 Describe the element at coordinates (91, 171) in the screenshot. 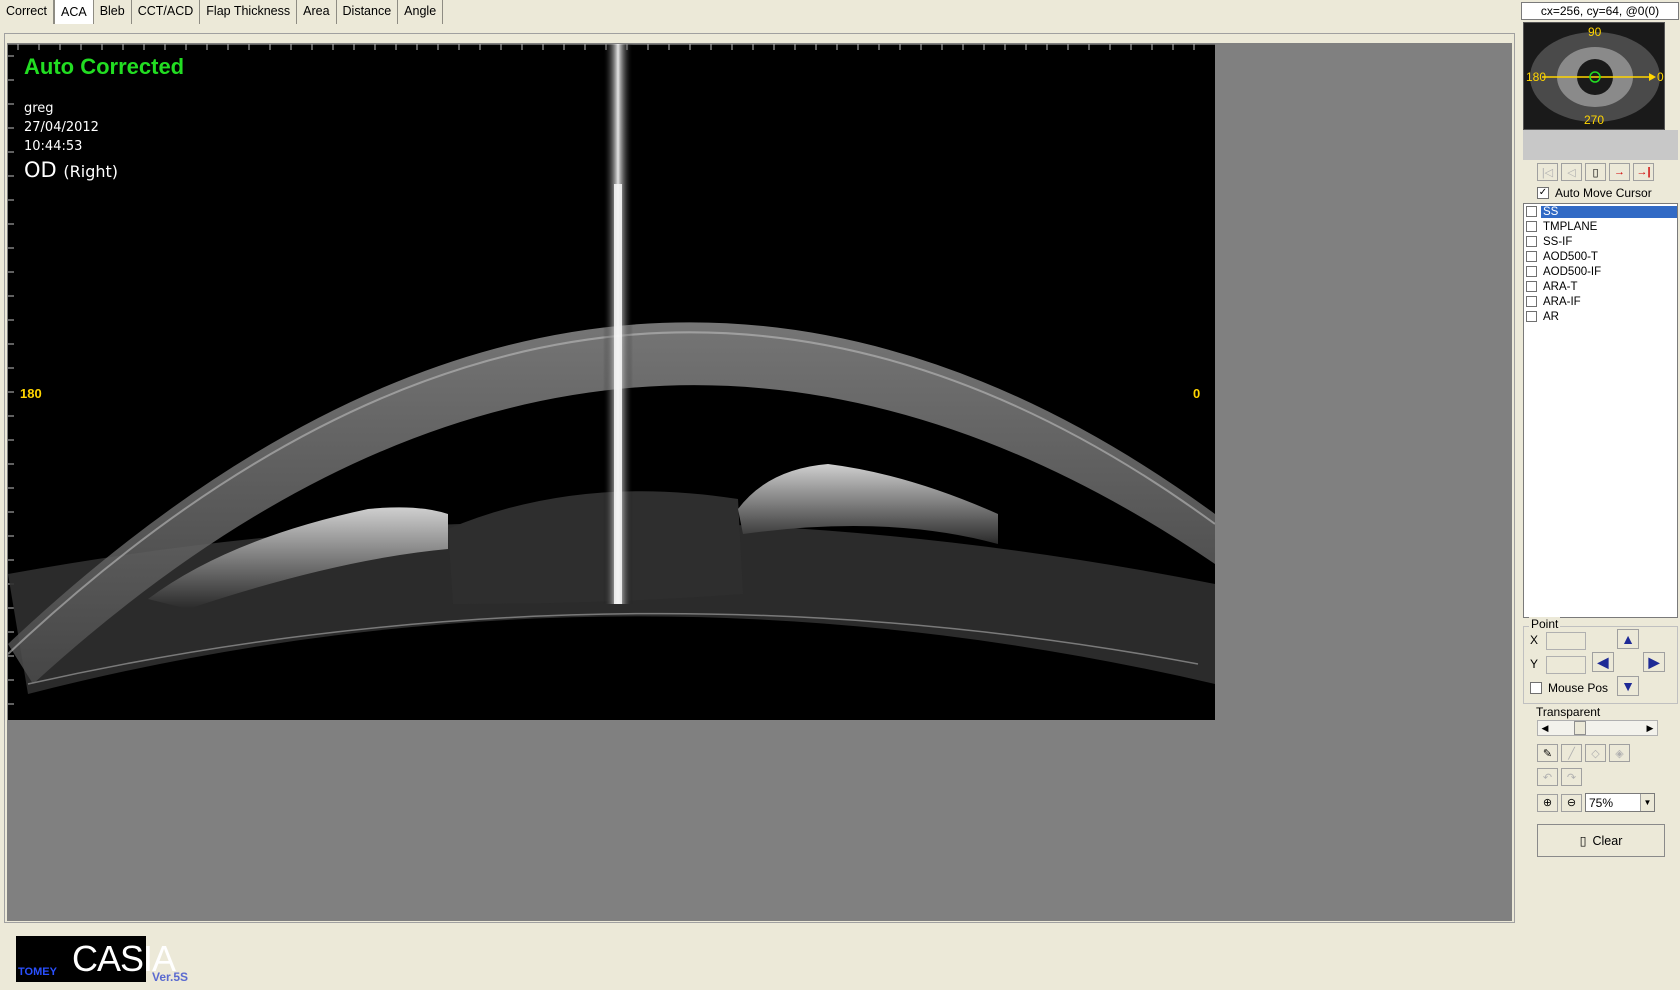

I see `eye-side: (Right)` at that location.